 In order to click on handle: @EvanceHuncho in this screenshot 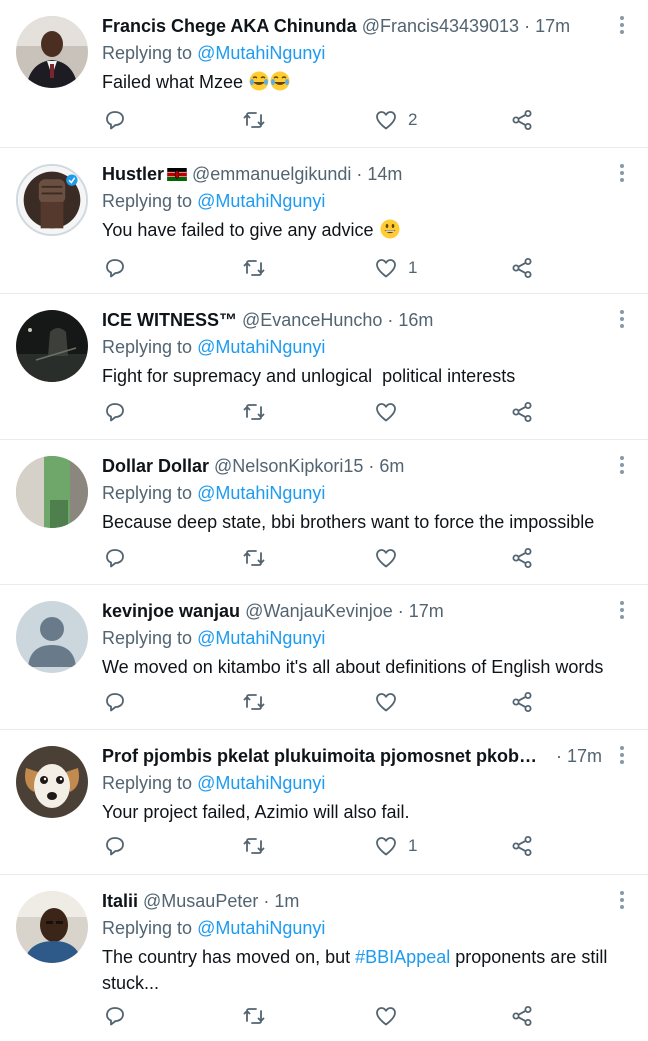, I will do `click(312, 320)`.